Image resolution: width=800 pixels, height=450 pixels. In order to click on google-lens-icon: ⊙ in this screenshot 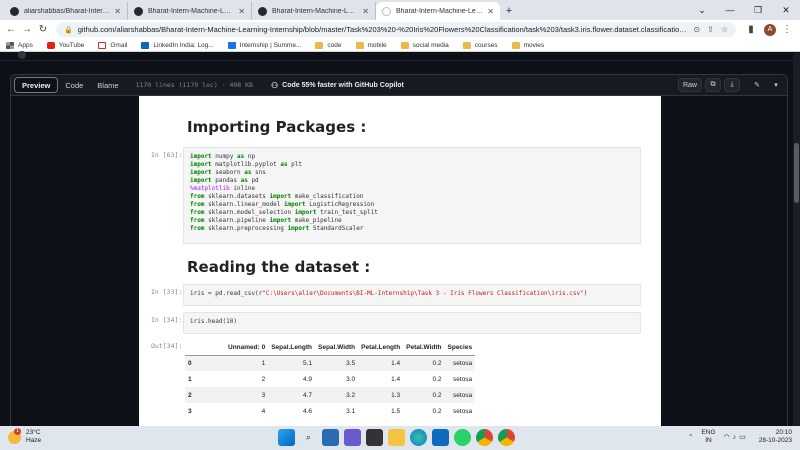, I will do `click(696, 29)`.